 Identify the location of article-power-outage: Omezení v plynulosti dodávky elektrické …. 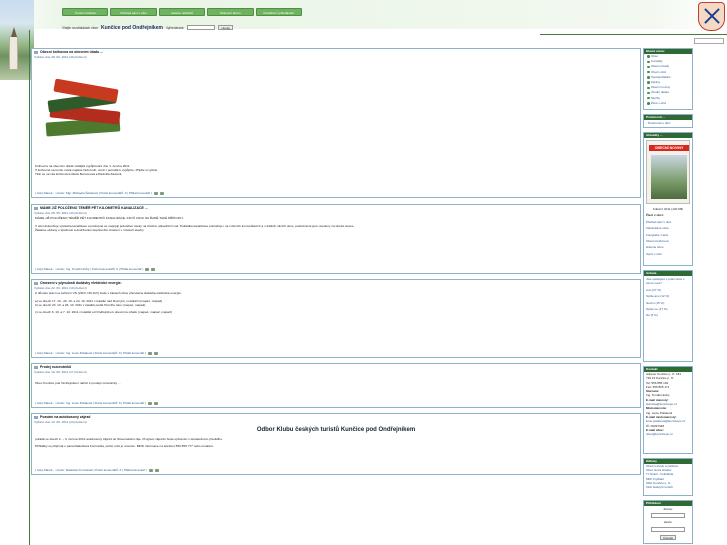
(336, 318).